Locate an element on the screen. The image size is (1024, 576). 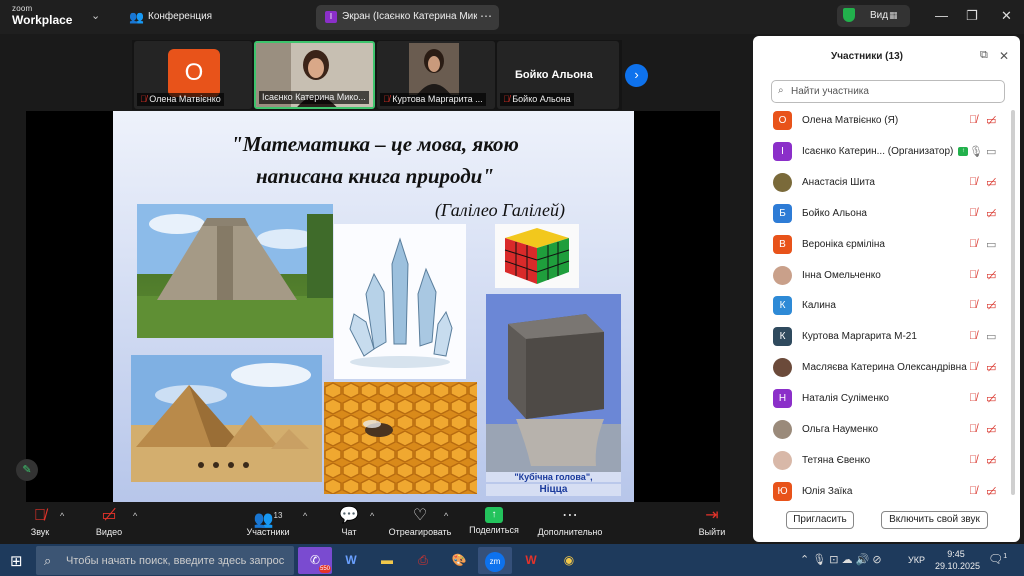
panel-title: Участники (13) is located at coordinates (867, 56).